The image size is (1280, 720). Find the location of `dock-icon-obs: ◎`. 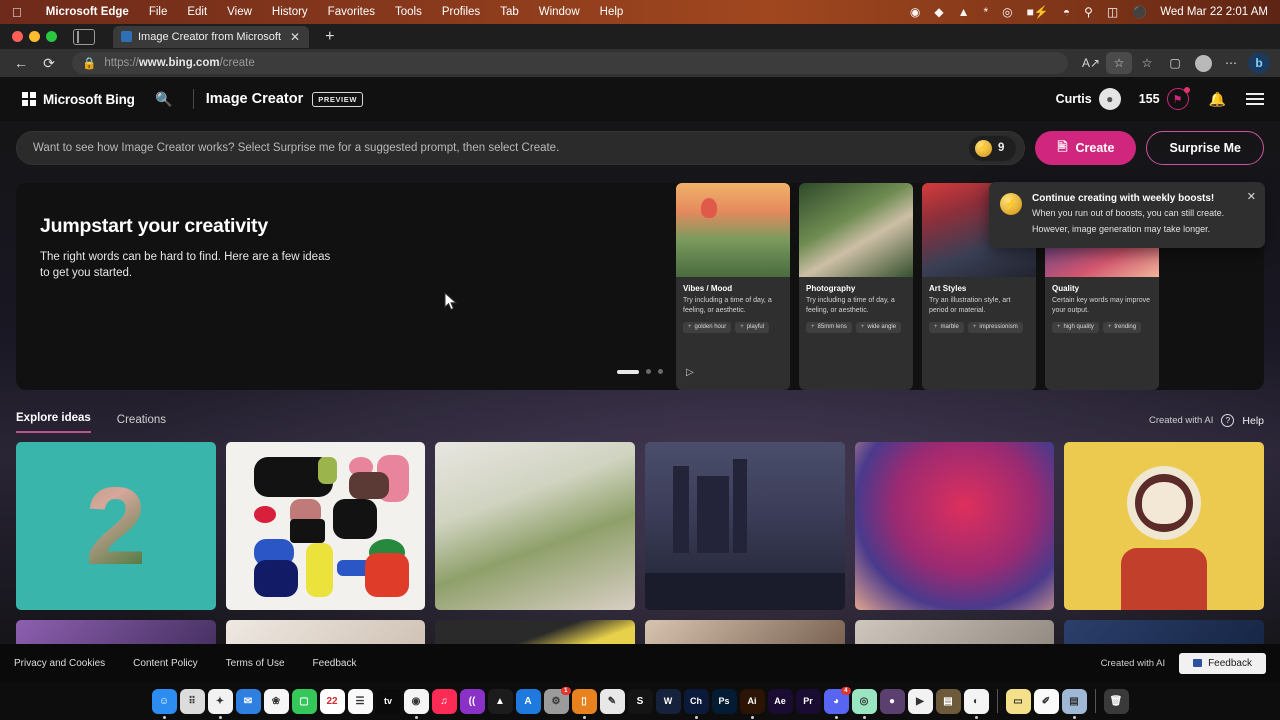

dock-icon-obs: ◎ is located at coordinates (864, 703).